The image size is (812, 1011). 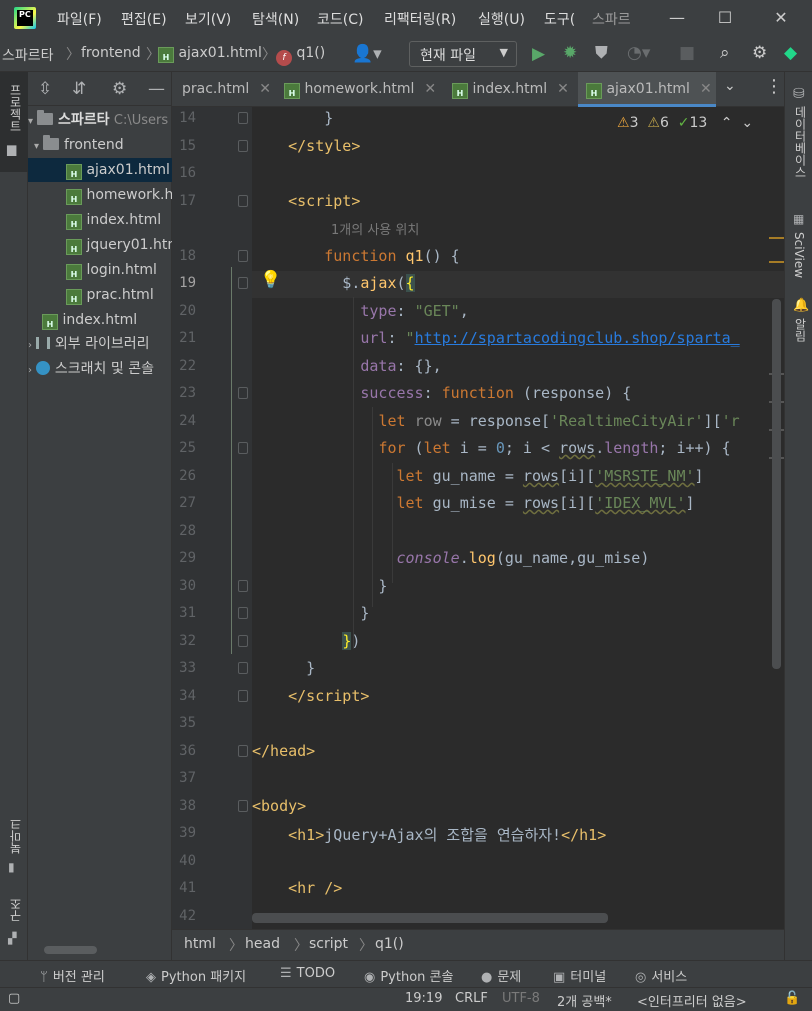 I want to click on tool-python-packages: ◈ Python 패키지, so click(x=196, y=975).